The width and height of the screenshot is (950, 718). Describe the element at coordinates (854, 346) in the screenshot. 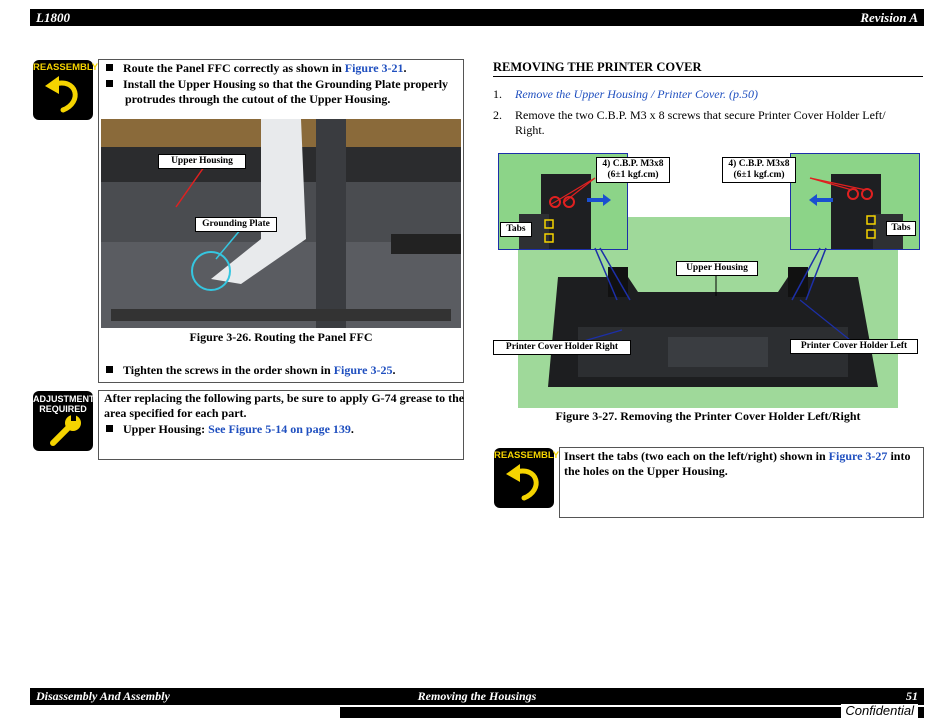

I see `callout-holder-left: Printer Cover Holder Left` at that location.